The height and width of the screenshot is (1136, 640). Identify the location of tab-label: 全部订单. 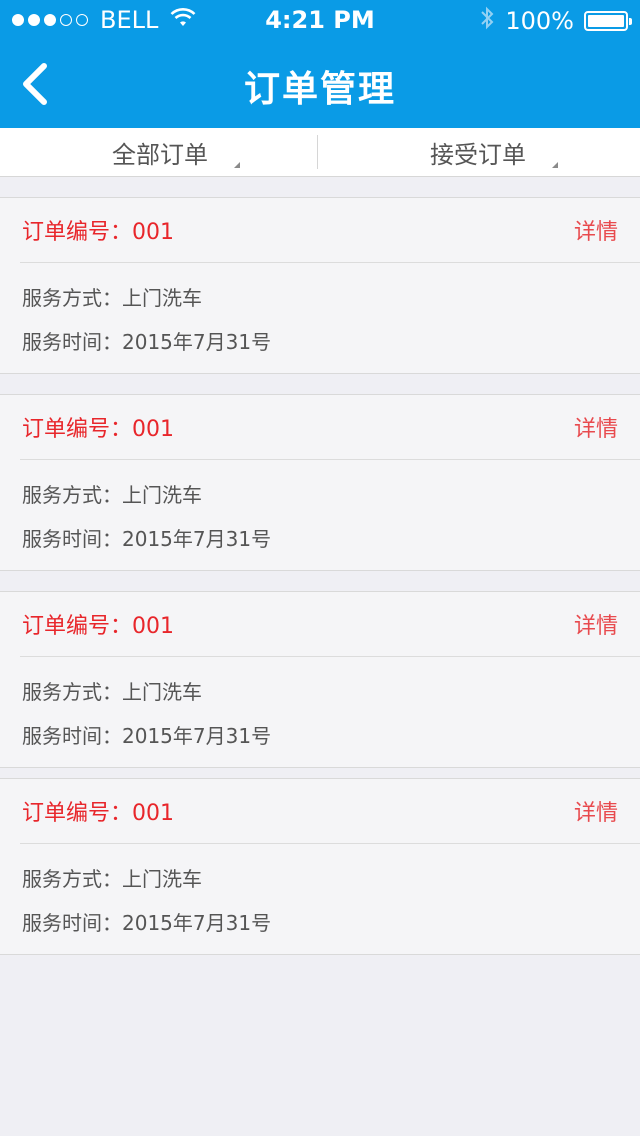
(160, 154).